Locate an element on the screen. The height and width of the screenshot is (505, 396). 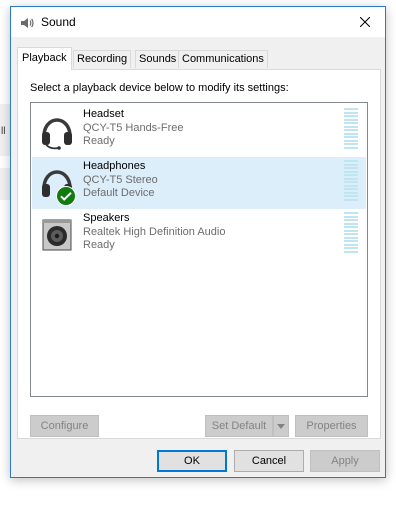
device-name: Headset is located at coordinates (103, 114).